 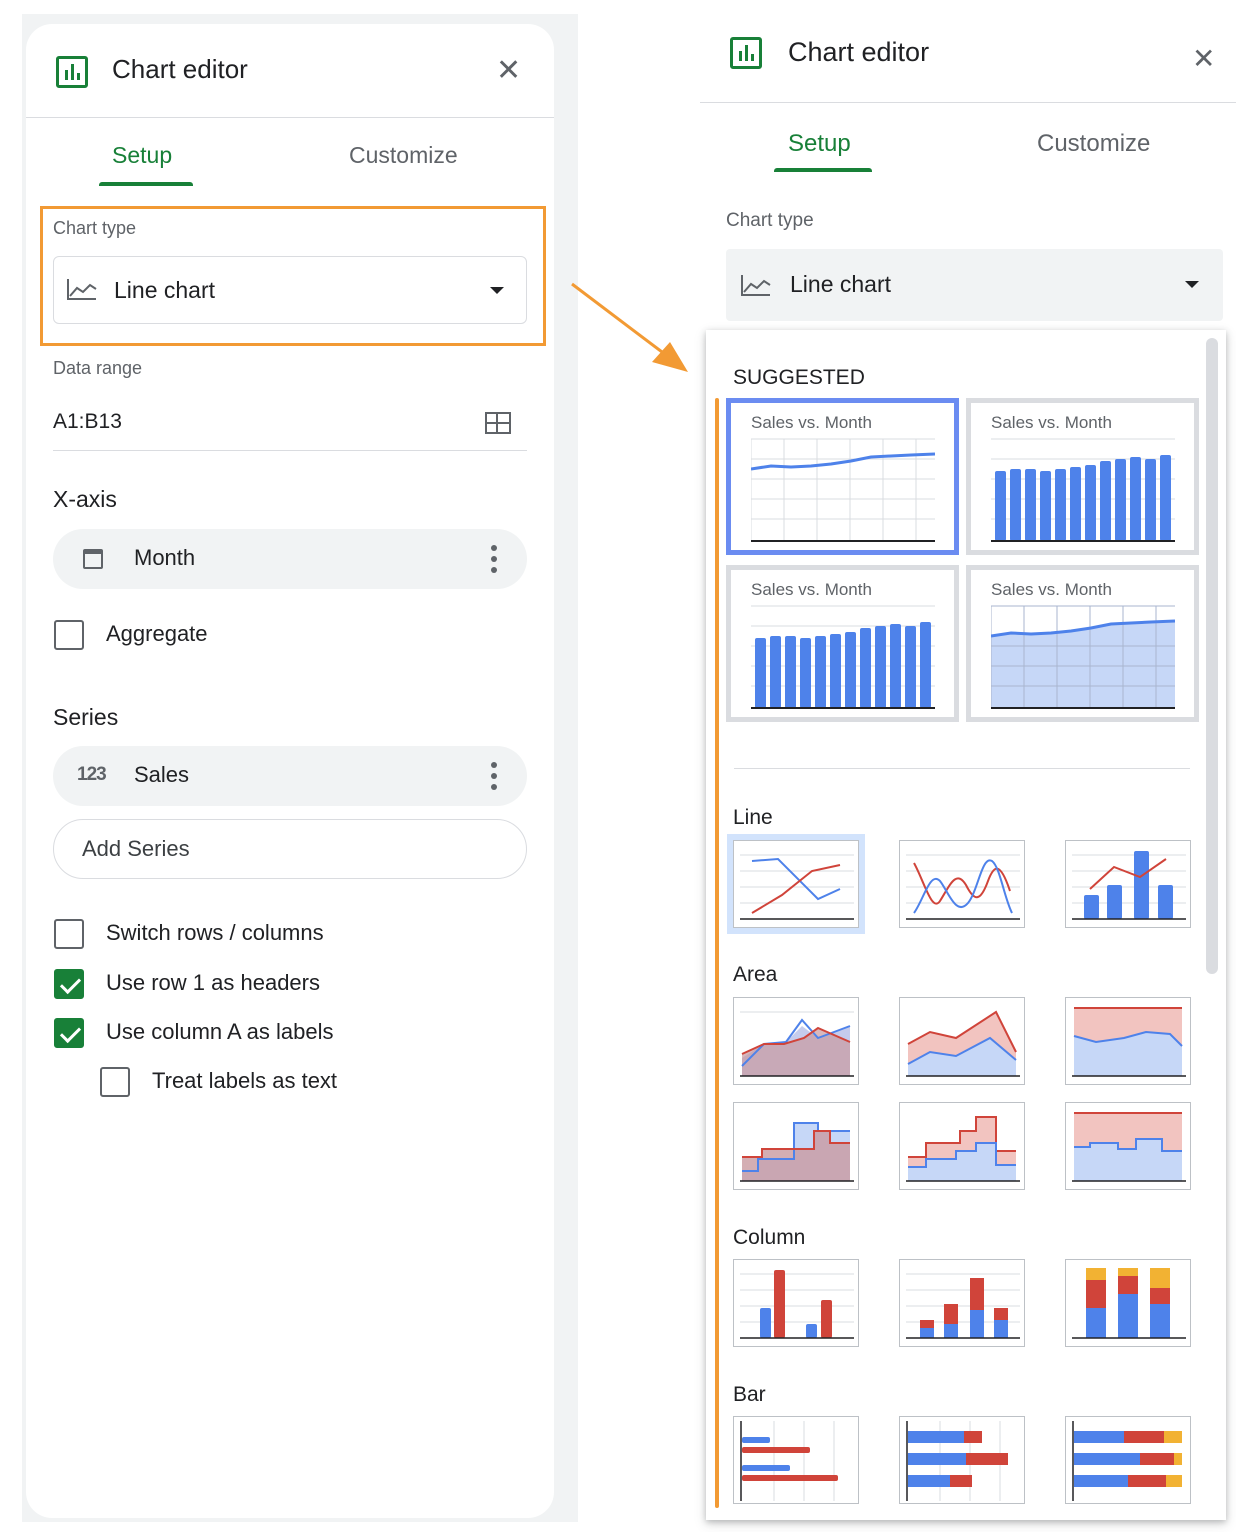 I want to click on stacked-bar-option, so click(x=962, y=1460).